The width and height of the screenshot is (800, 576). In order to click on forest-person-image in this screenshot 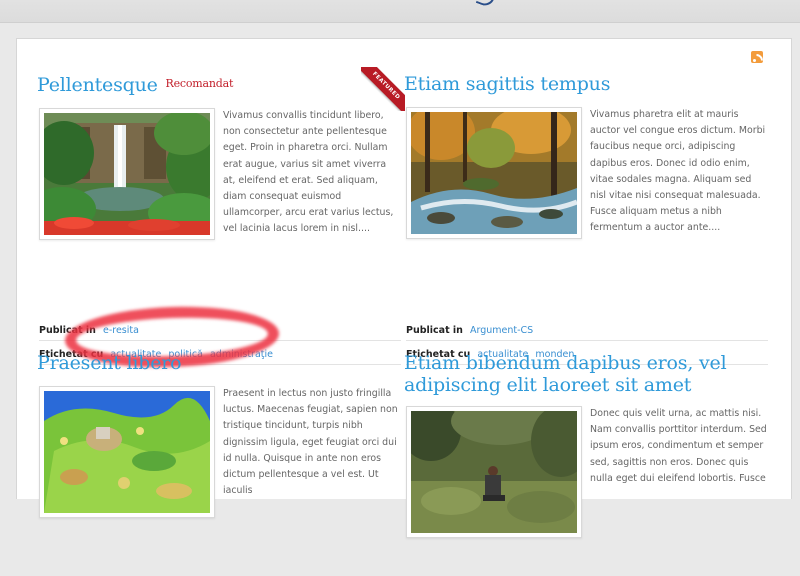, I will do `click(494, 472)`.